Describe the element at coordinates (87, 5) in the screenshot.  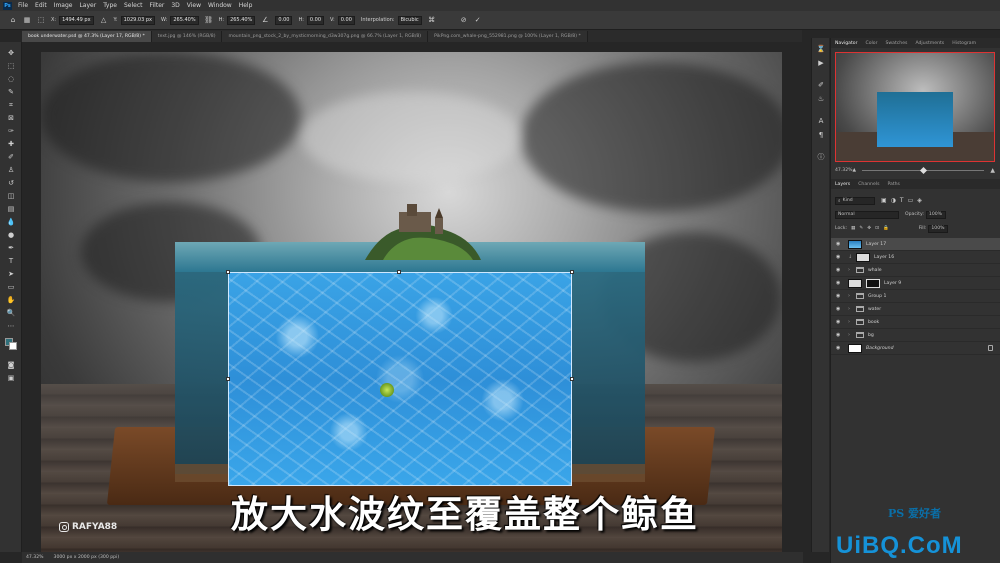
I see `menu-layer: Layer` at that location.